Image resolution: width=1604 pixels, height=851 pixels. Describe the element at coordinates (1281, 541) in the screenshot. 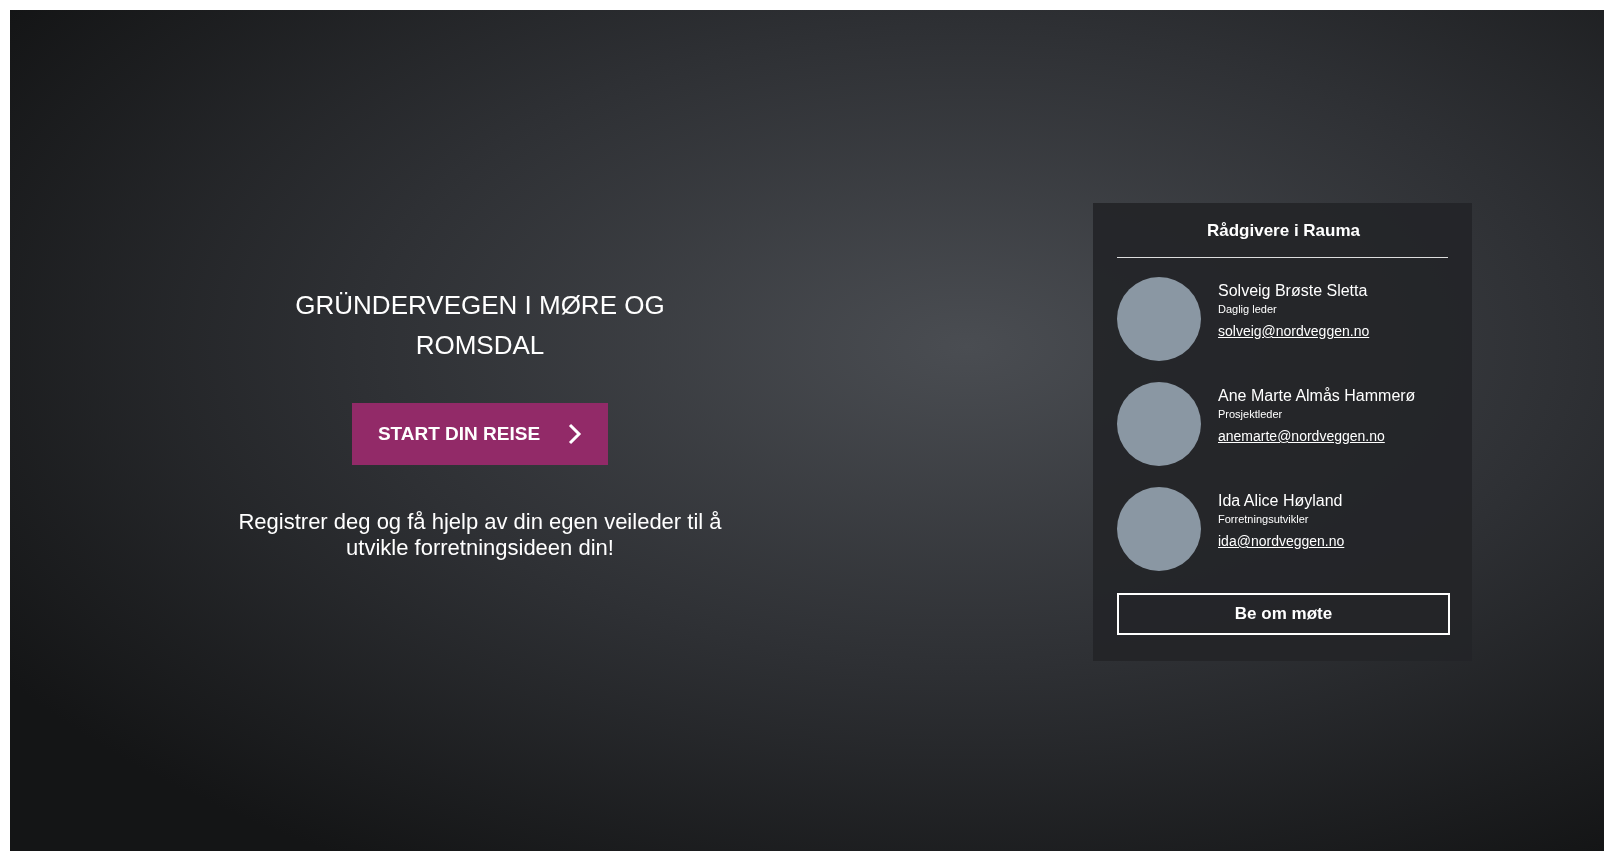

I see `email-link: ida@nordveggen.no` at that location.